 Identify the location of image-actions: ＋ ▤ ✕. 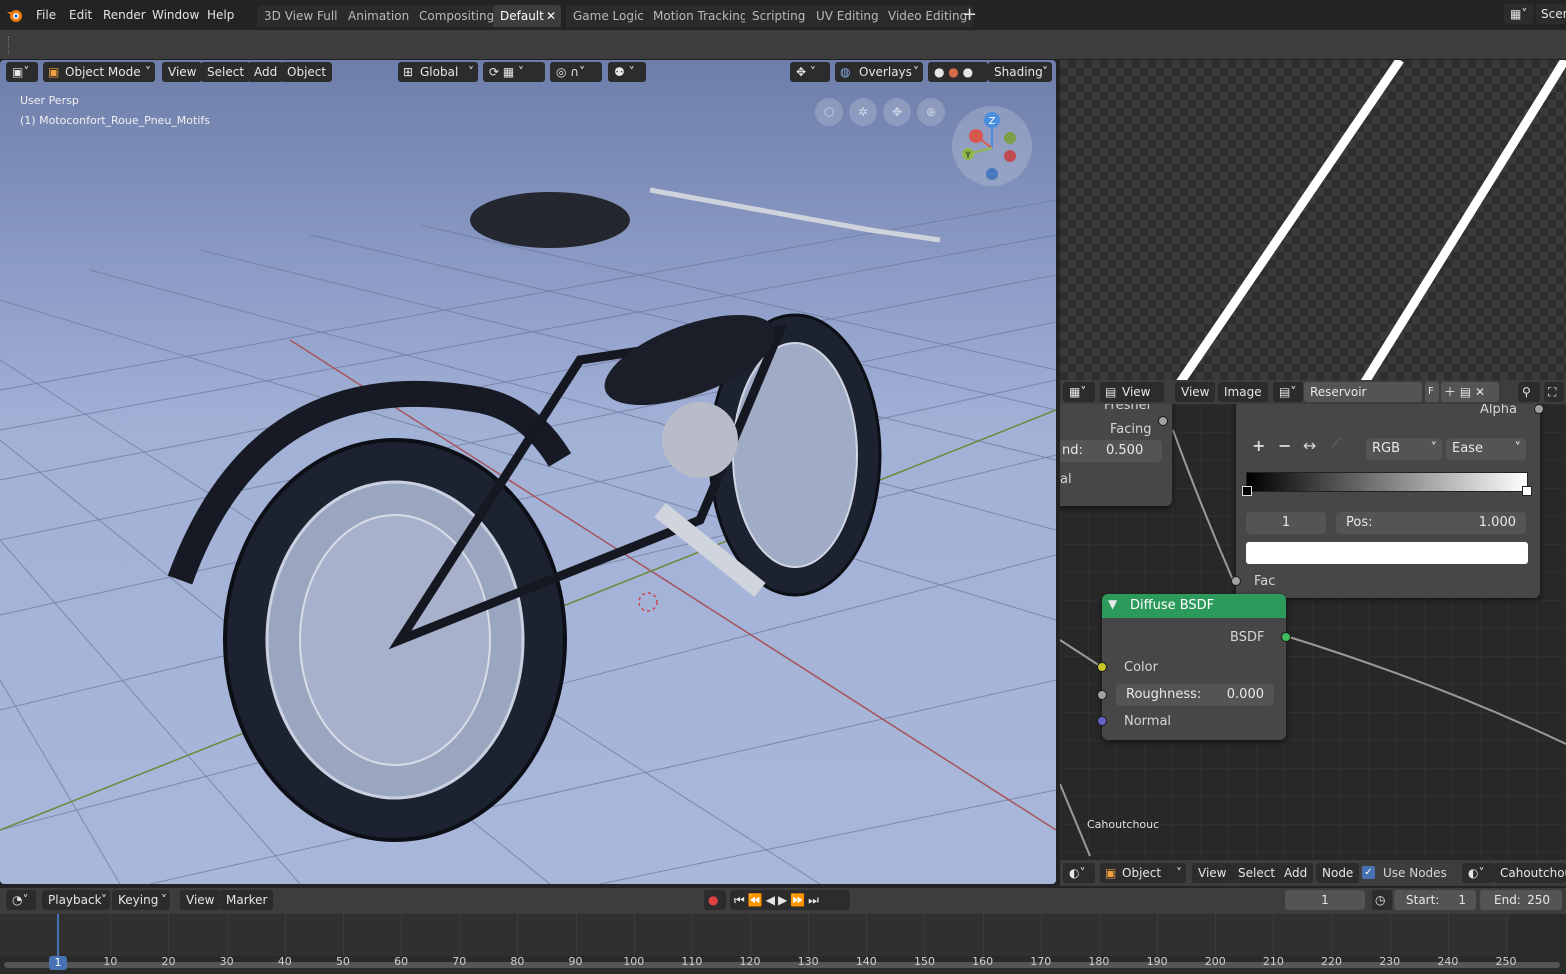
(1470, 392).